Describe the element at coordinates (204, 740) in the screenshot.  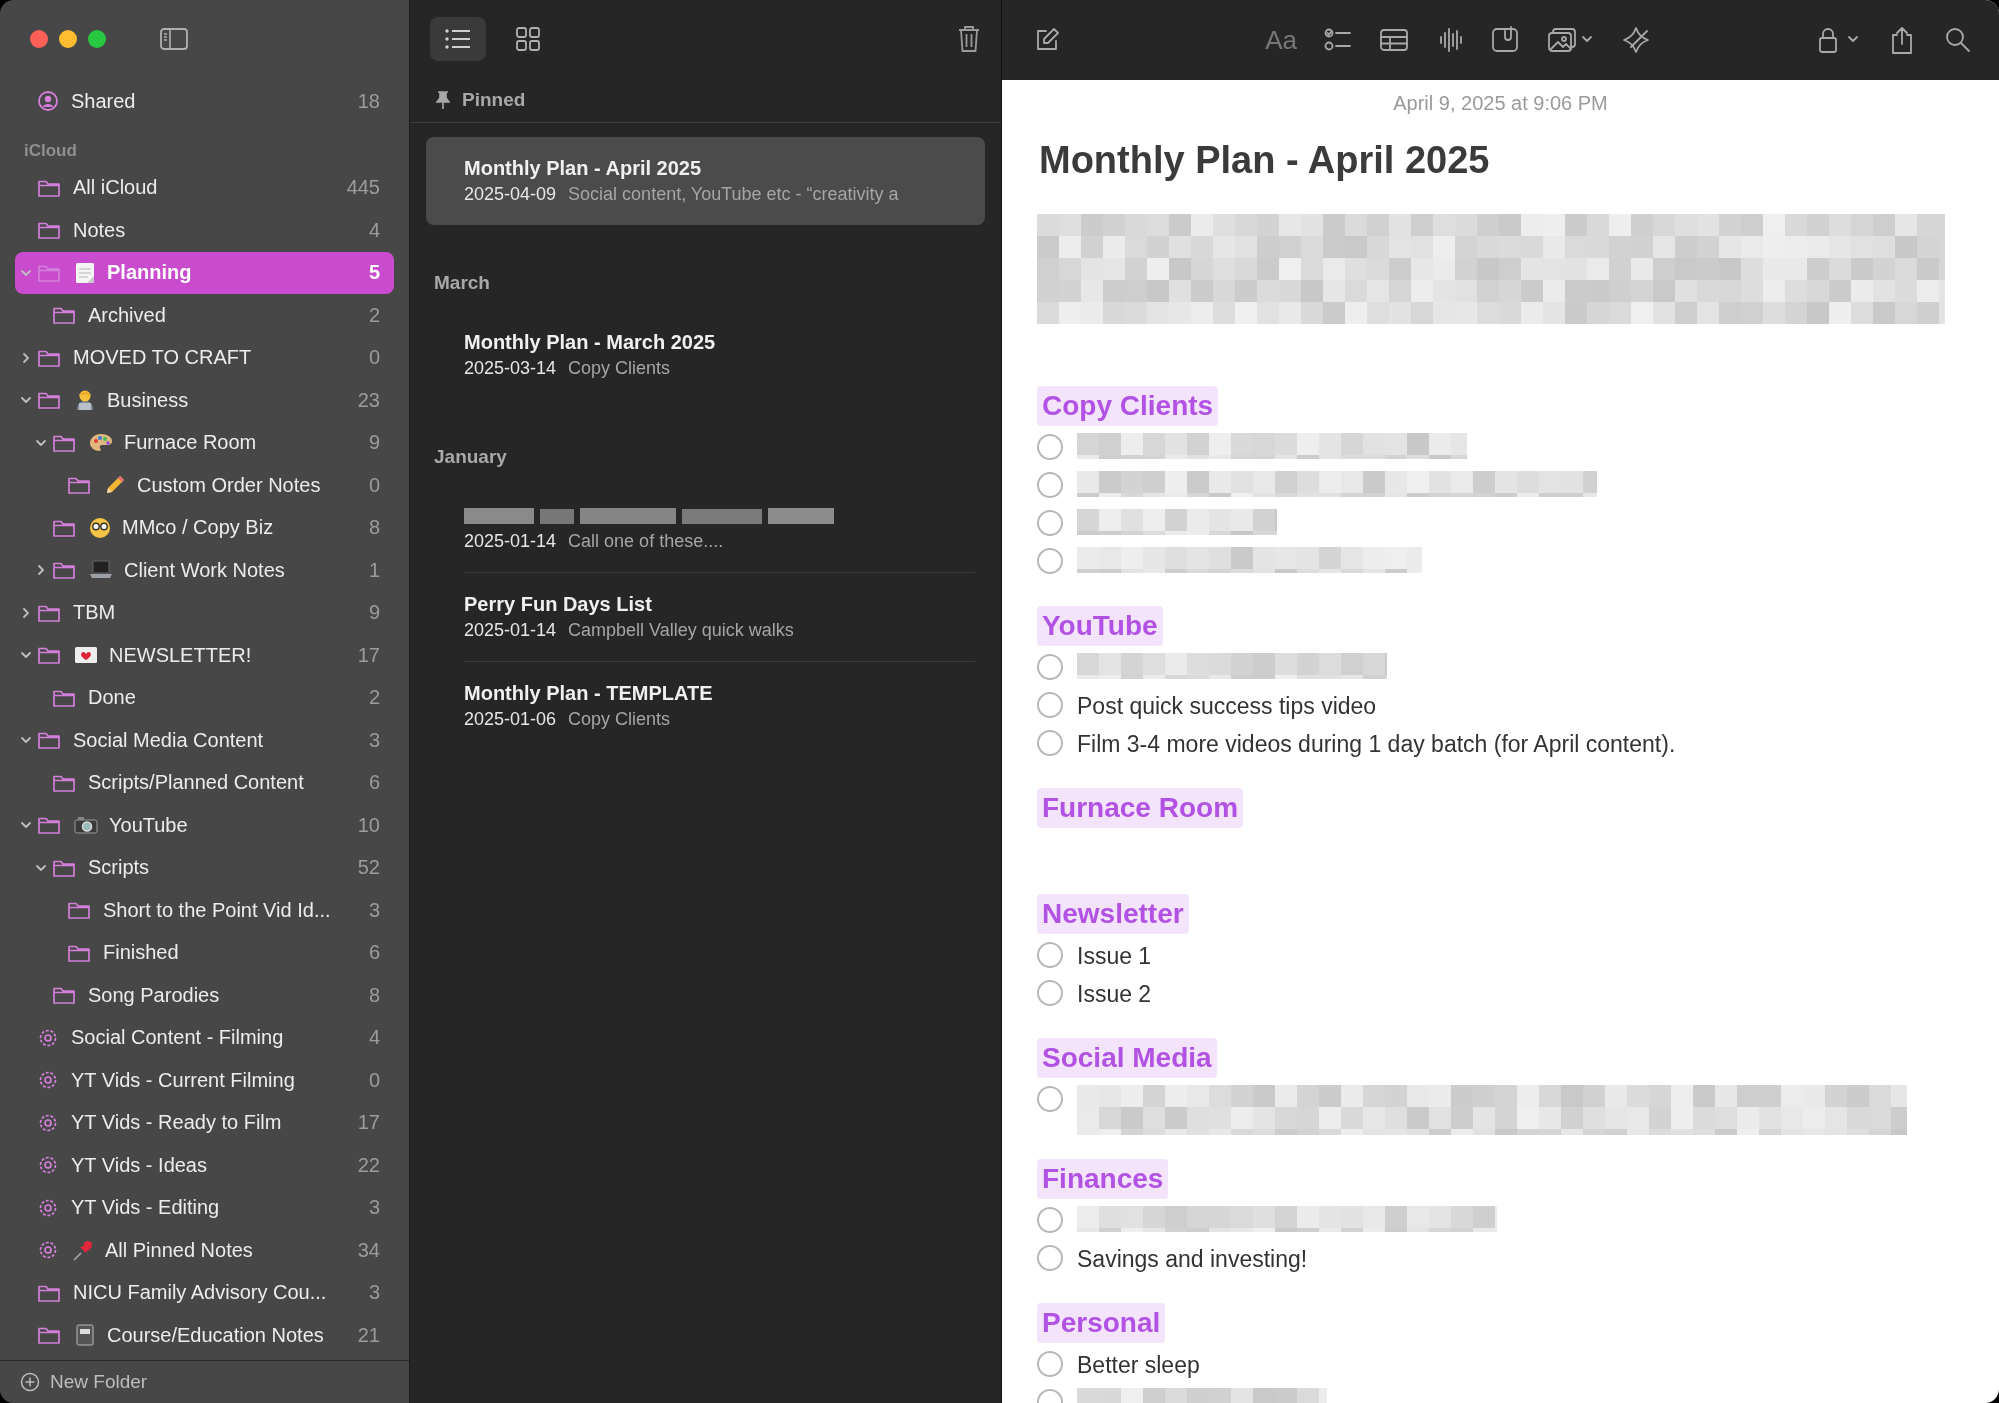
I see `sidebar-item: Social Media Content 3` at that location.